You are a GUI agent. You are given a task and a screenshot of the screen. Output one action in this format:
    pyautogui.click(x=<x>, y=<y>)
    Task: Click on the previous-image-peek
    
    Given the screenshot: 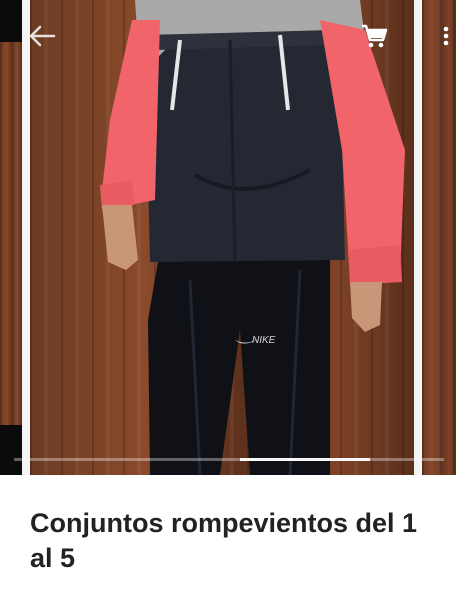 What is the action you would take?
    pyautogui.click(x=11, y=237)
    